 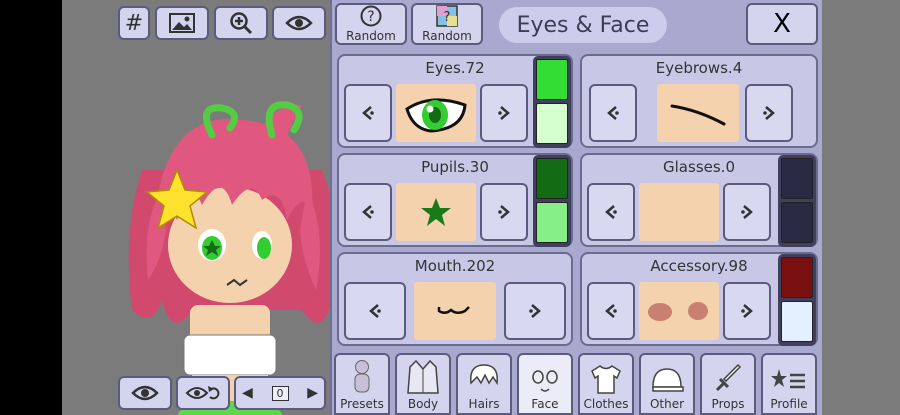 I want to click on shirt-icon, so click(x=606, y=379).